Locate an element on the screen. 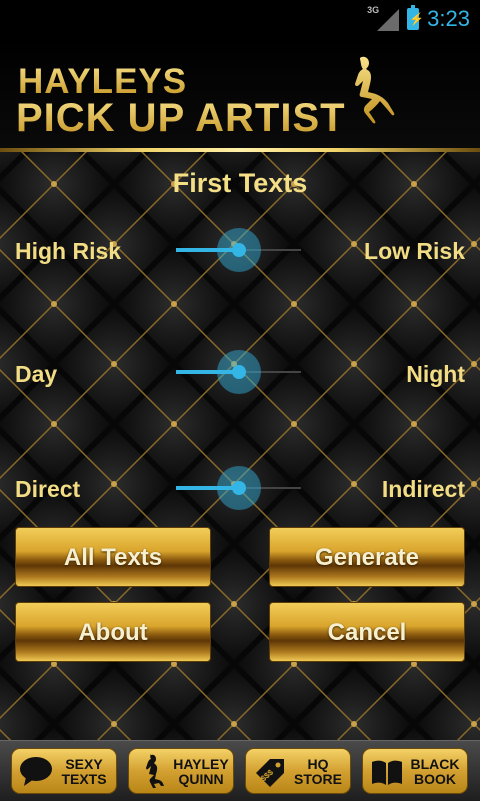  app-header: HAYLEYS PICK UP ARTIST is located at coordinates (240, 94).